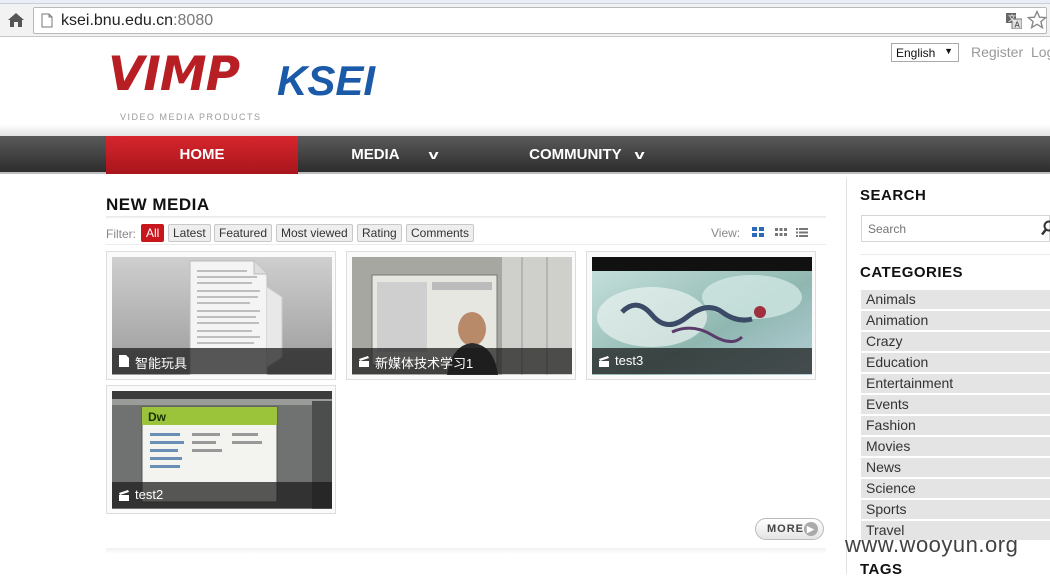 The image size is (1050, 578). What do you see at coordinates (157, 417) in the screenshot?
I see `svg-text: Dw` at bounding box center [157, 417].